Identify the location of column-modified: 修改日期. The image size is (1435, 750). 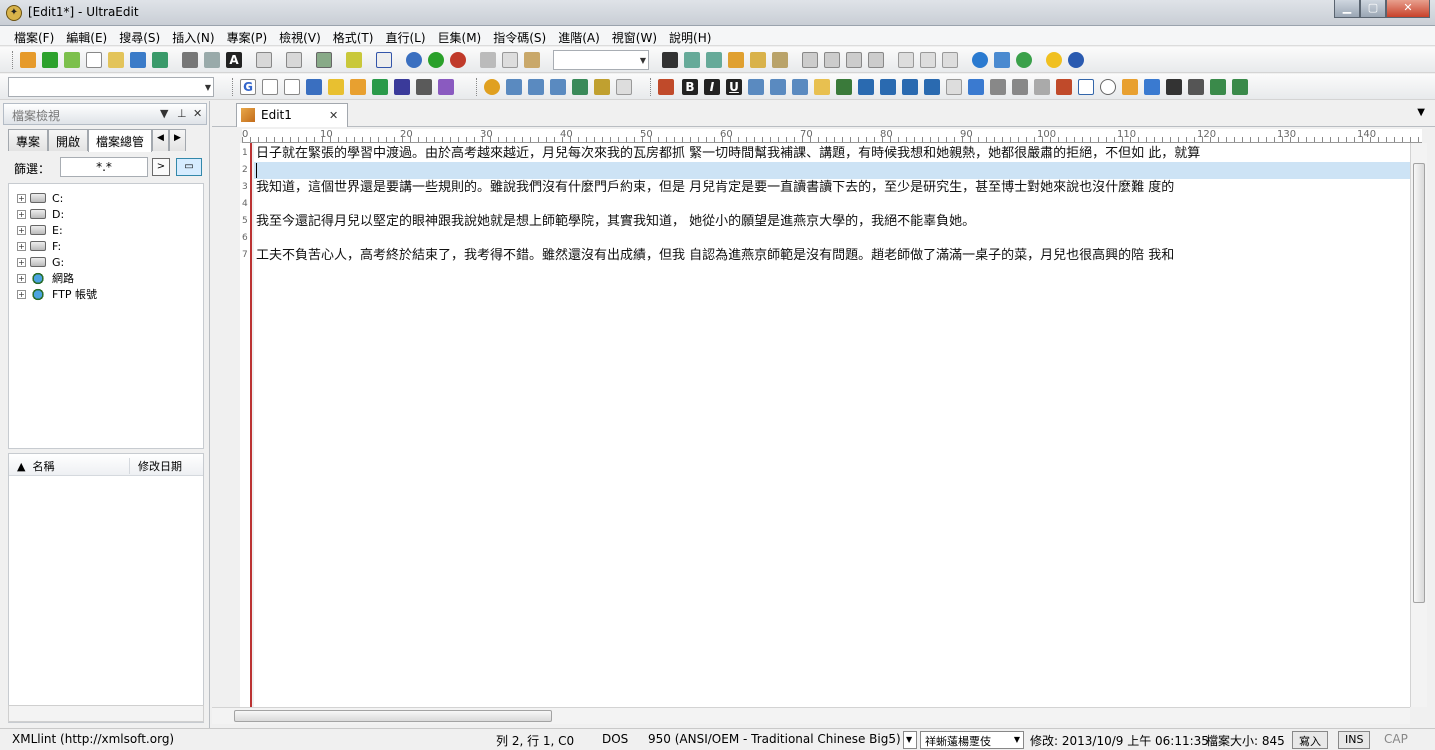
(155, 466).